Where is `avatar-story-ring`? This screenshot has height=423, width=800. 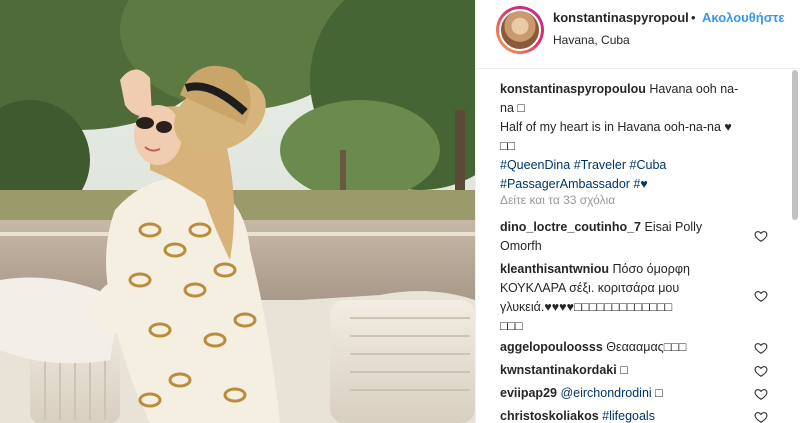 avatar-story-ring is located at coordinates (520, 30).